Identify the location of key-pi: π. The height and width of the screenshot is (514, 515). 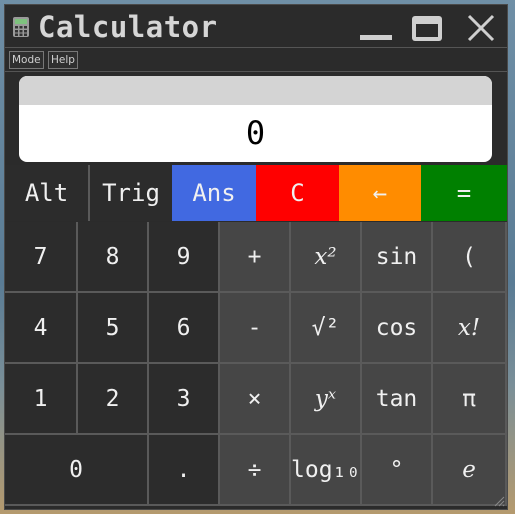
(470, 399).